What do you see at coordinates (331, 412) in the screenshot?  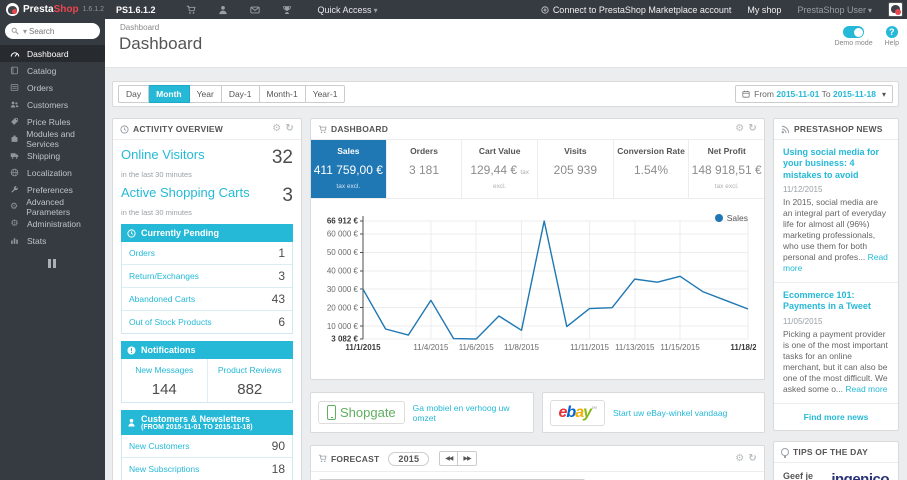 I see `phone-icon` at bounding box center [331, 412].